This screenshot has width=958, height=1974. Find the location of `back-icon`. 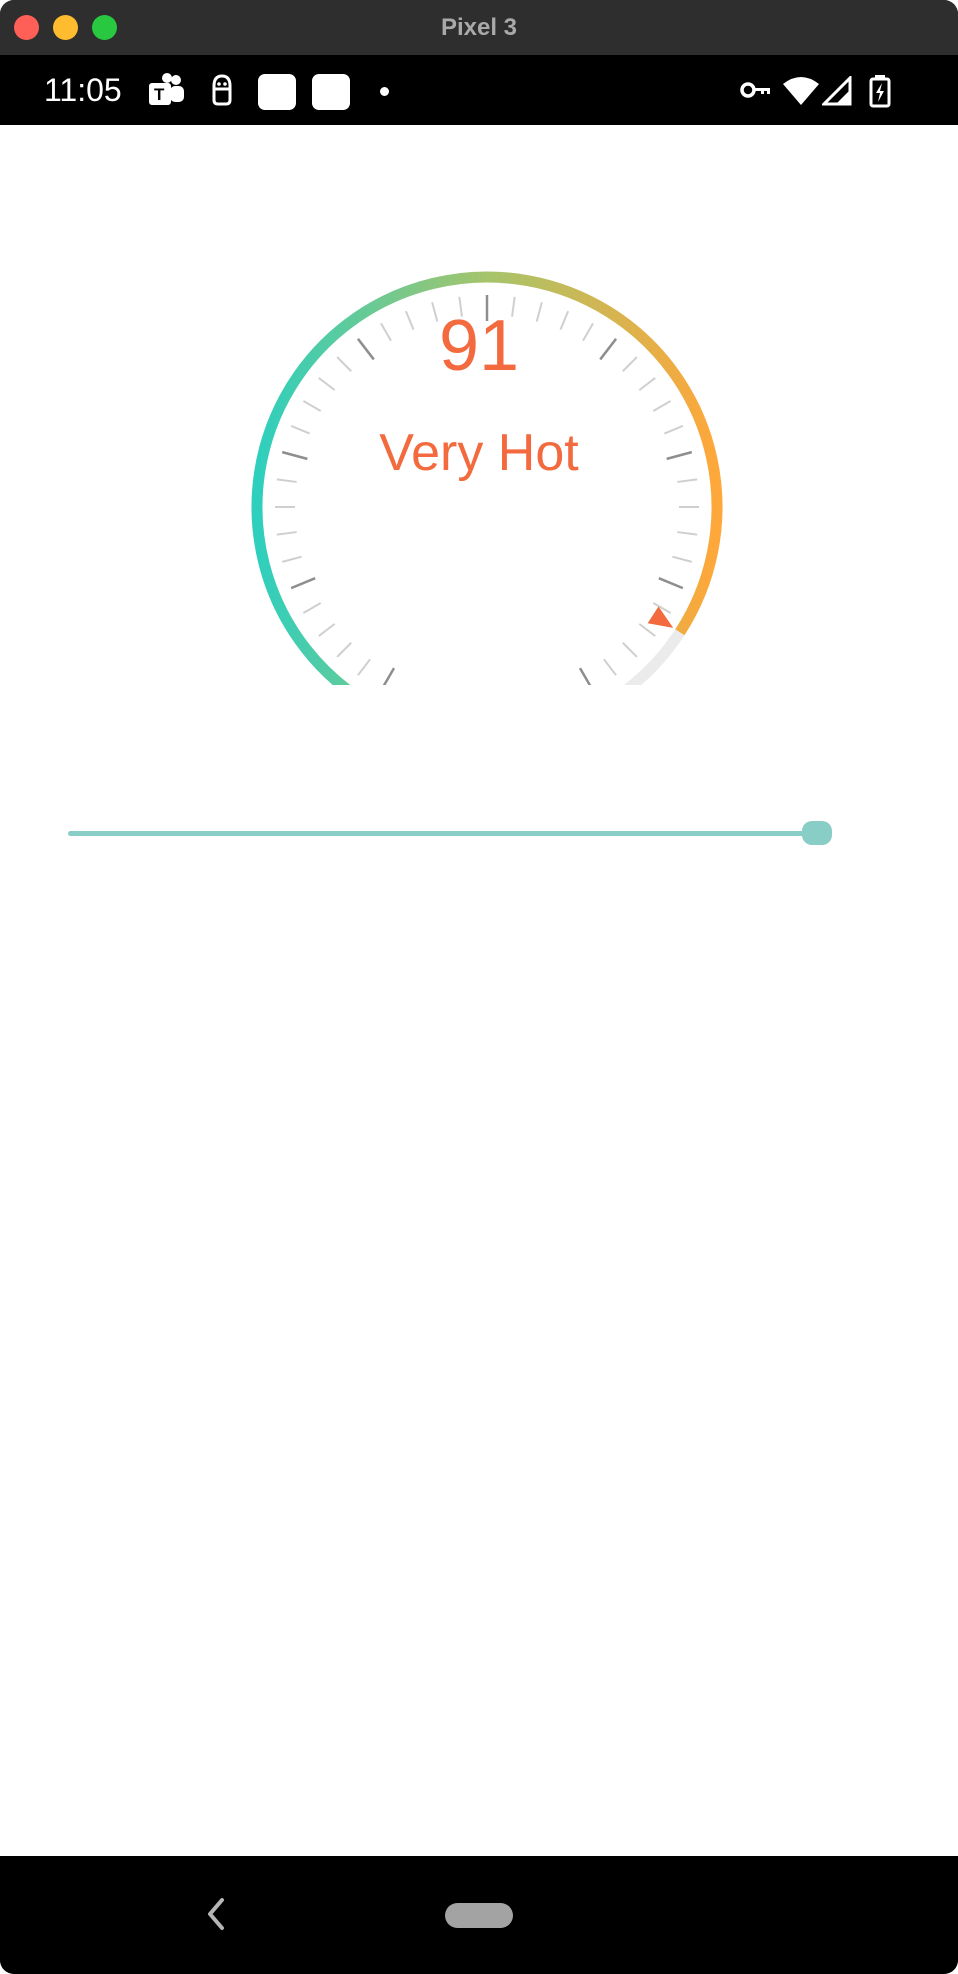

back-icon is located at coordinates (216, 1914).